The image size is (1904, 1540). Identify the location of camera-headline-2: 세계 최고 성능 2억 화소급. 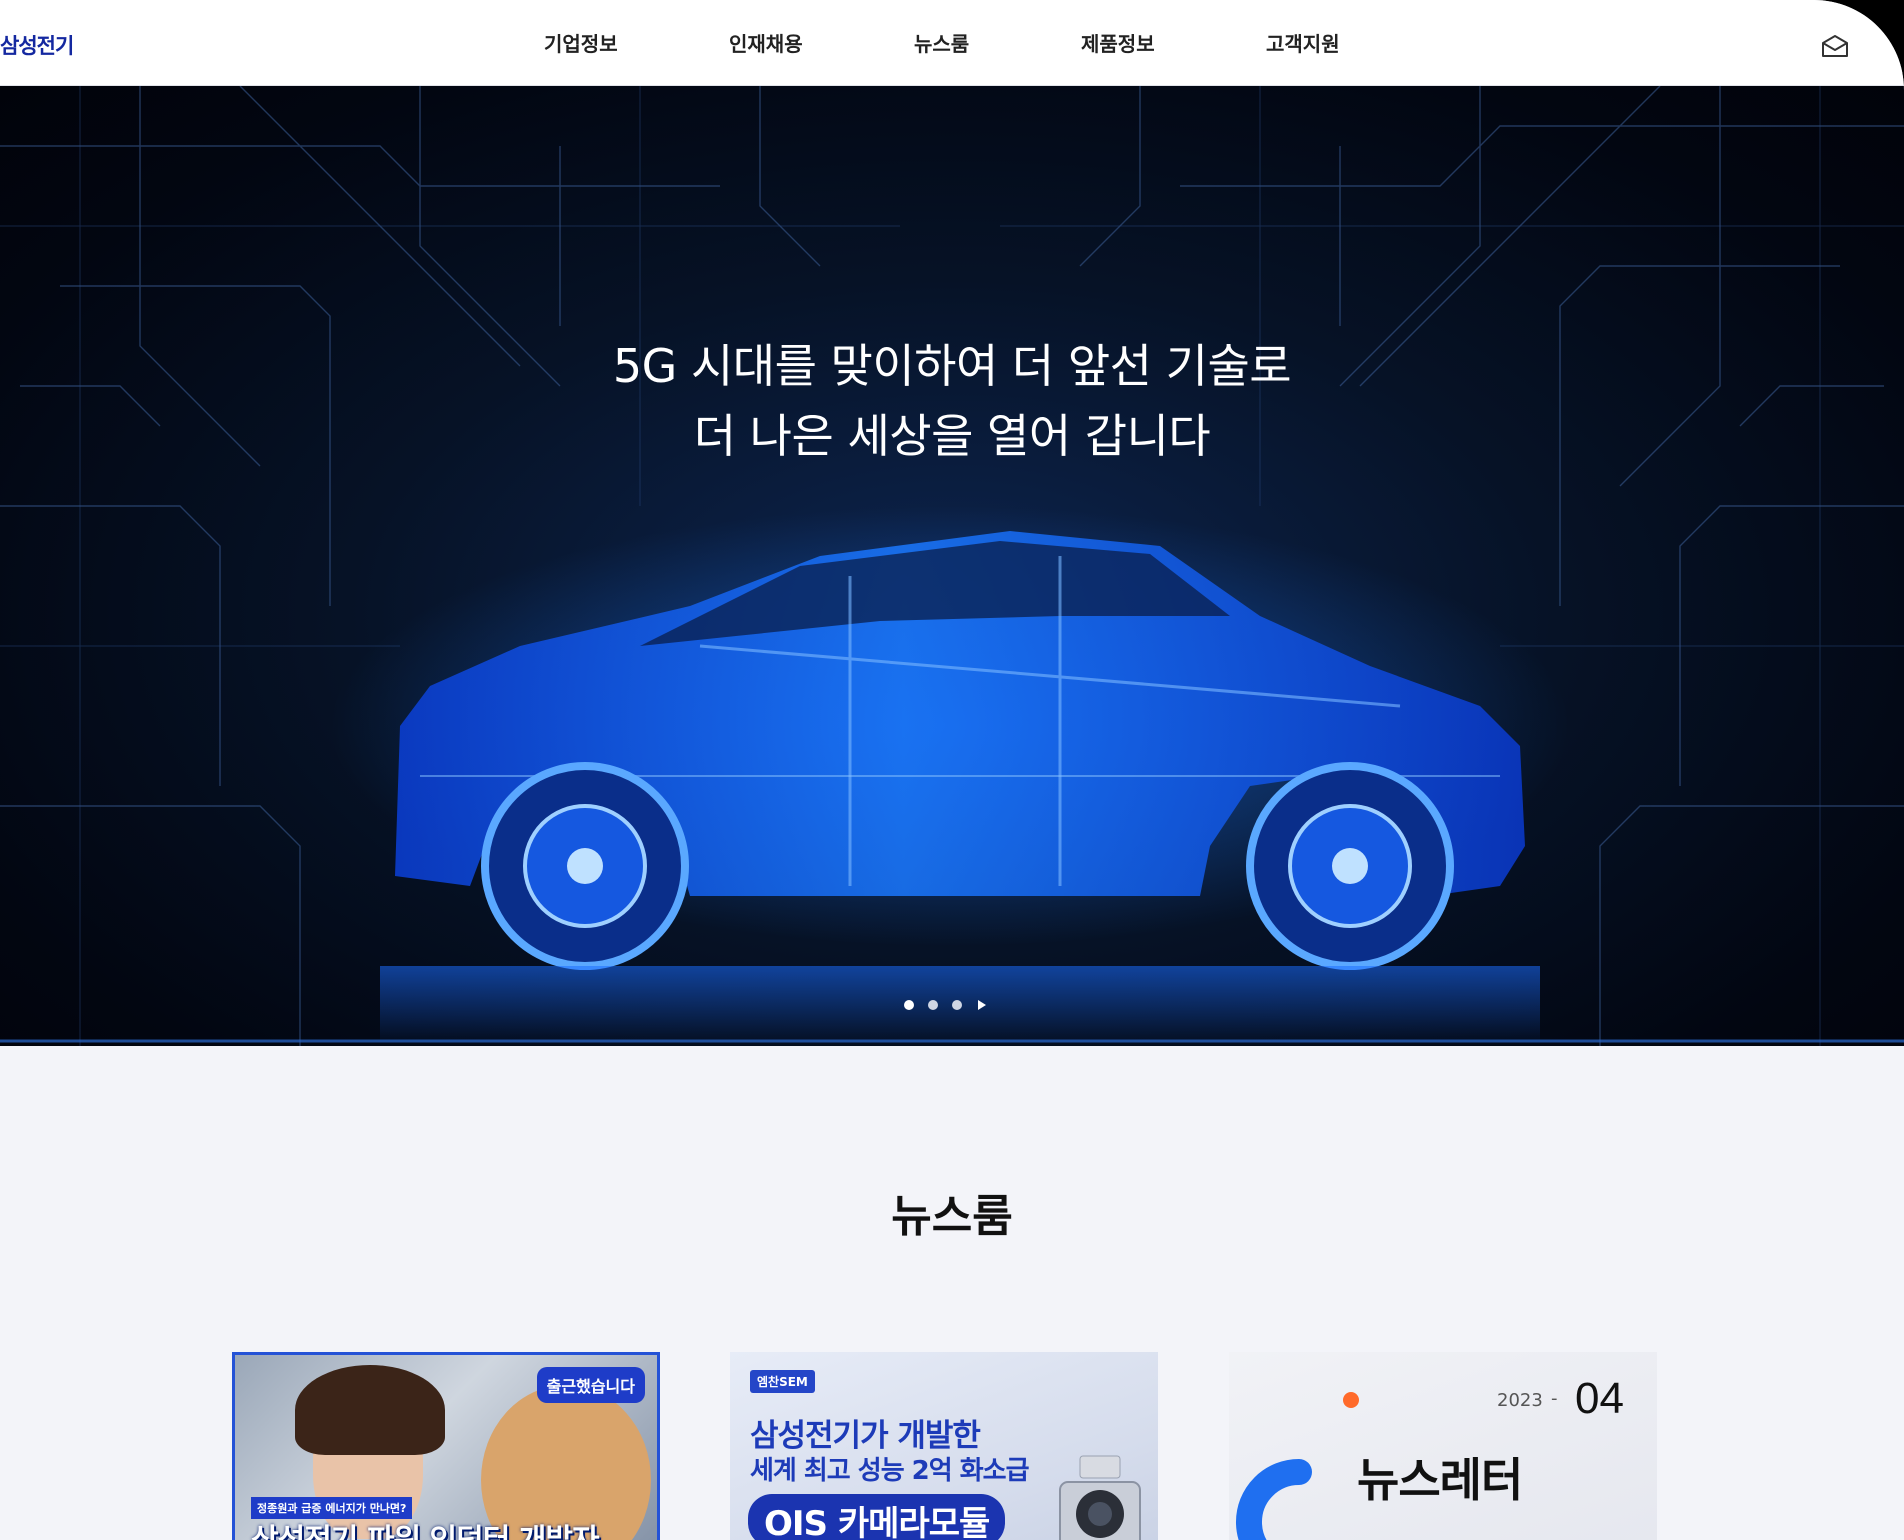
(889, 1471).